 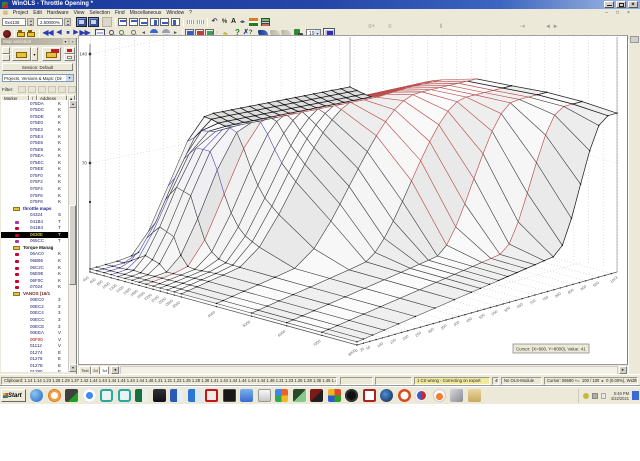 I want to click on svg-text: 500, so click(x=481, y=316).